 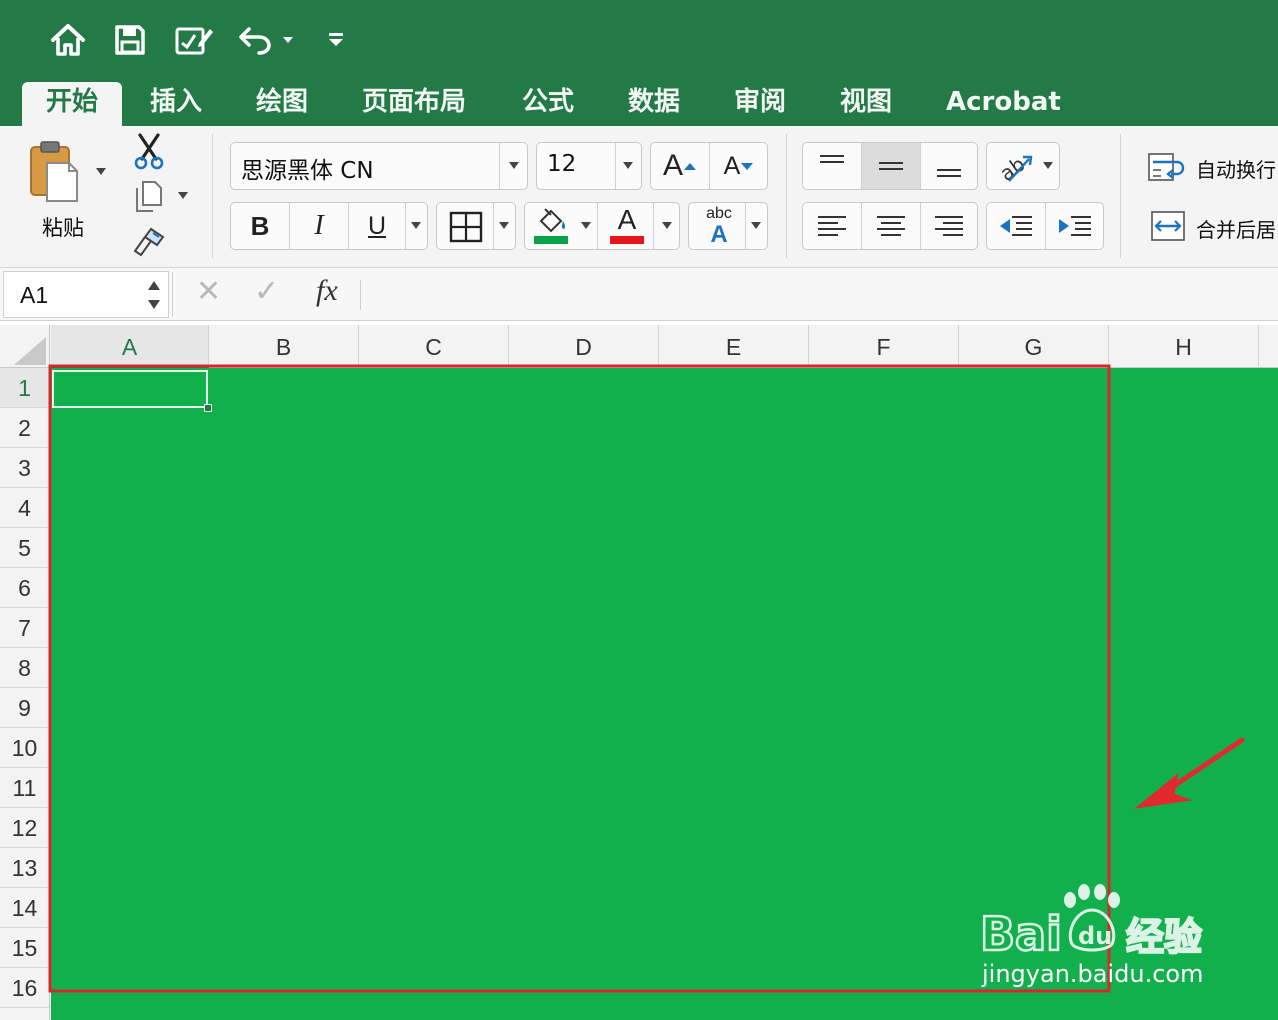 I want to click on baidu-logo-watermark: Bai du 经验, so click(x=1091, y=923).